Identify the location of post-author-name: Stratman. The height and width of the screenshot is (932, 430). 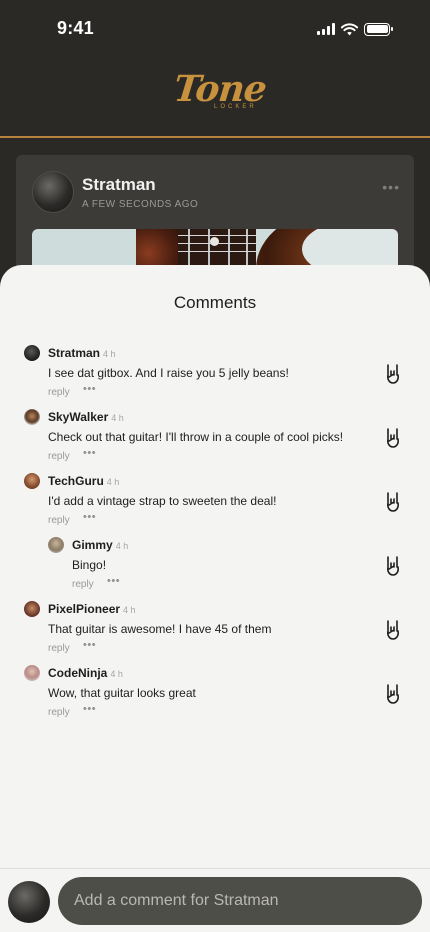
(119, 185).